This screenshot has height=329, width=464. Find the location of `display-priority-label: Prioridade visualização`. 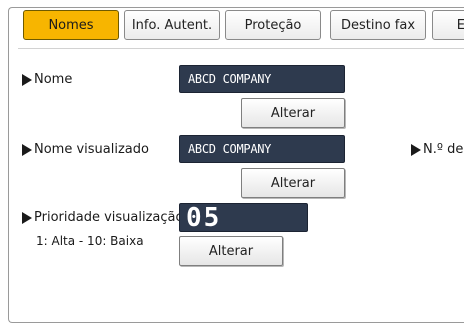

display-priority-label: Prioridade visualização is located at coordinates (102, 217).